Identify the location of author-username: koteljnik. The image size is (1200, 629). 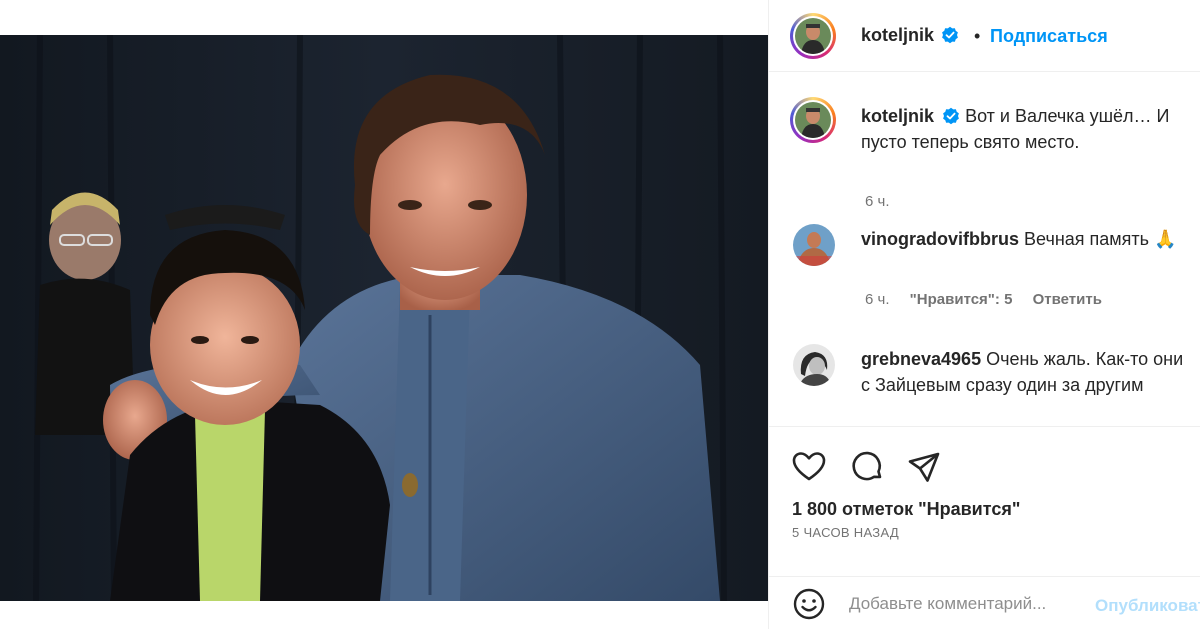
(897, 35).